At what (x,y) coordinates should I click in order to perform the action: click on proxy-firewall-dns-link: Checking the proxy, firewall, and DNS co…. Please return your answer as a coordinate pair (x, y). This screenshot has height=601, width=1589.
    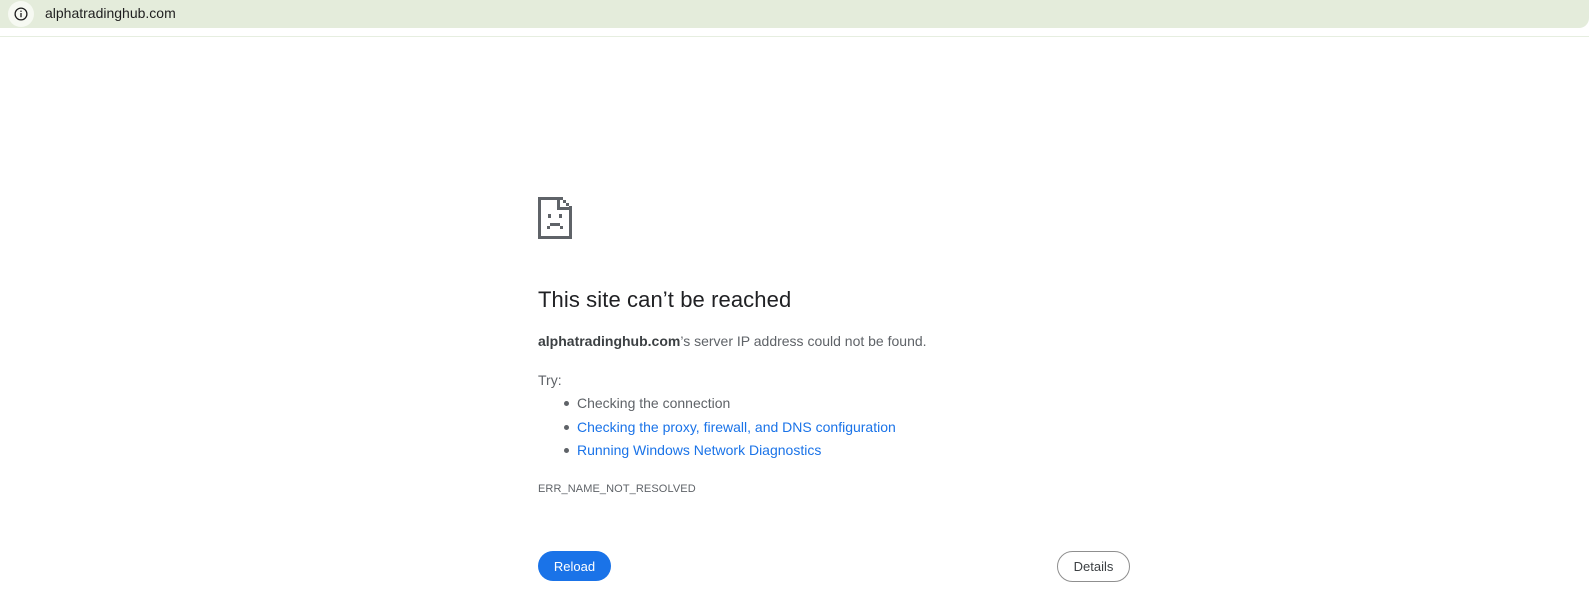
    Looking at the image, I should click on (736, 427).